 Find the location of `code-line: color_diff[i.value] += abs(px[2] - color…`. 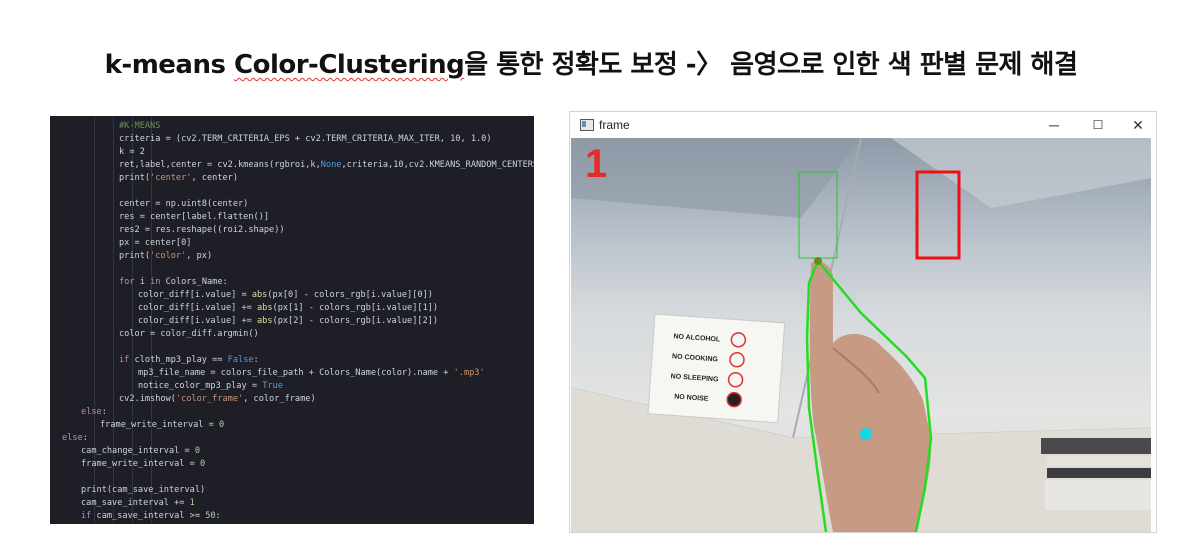

code-line: color_diff[i.value] += abs(px[2] - color… is located at coordinates (292, 321).